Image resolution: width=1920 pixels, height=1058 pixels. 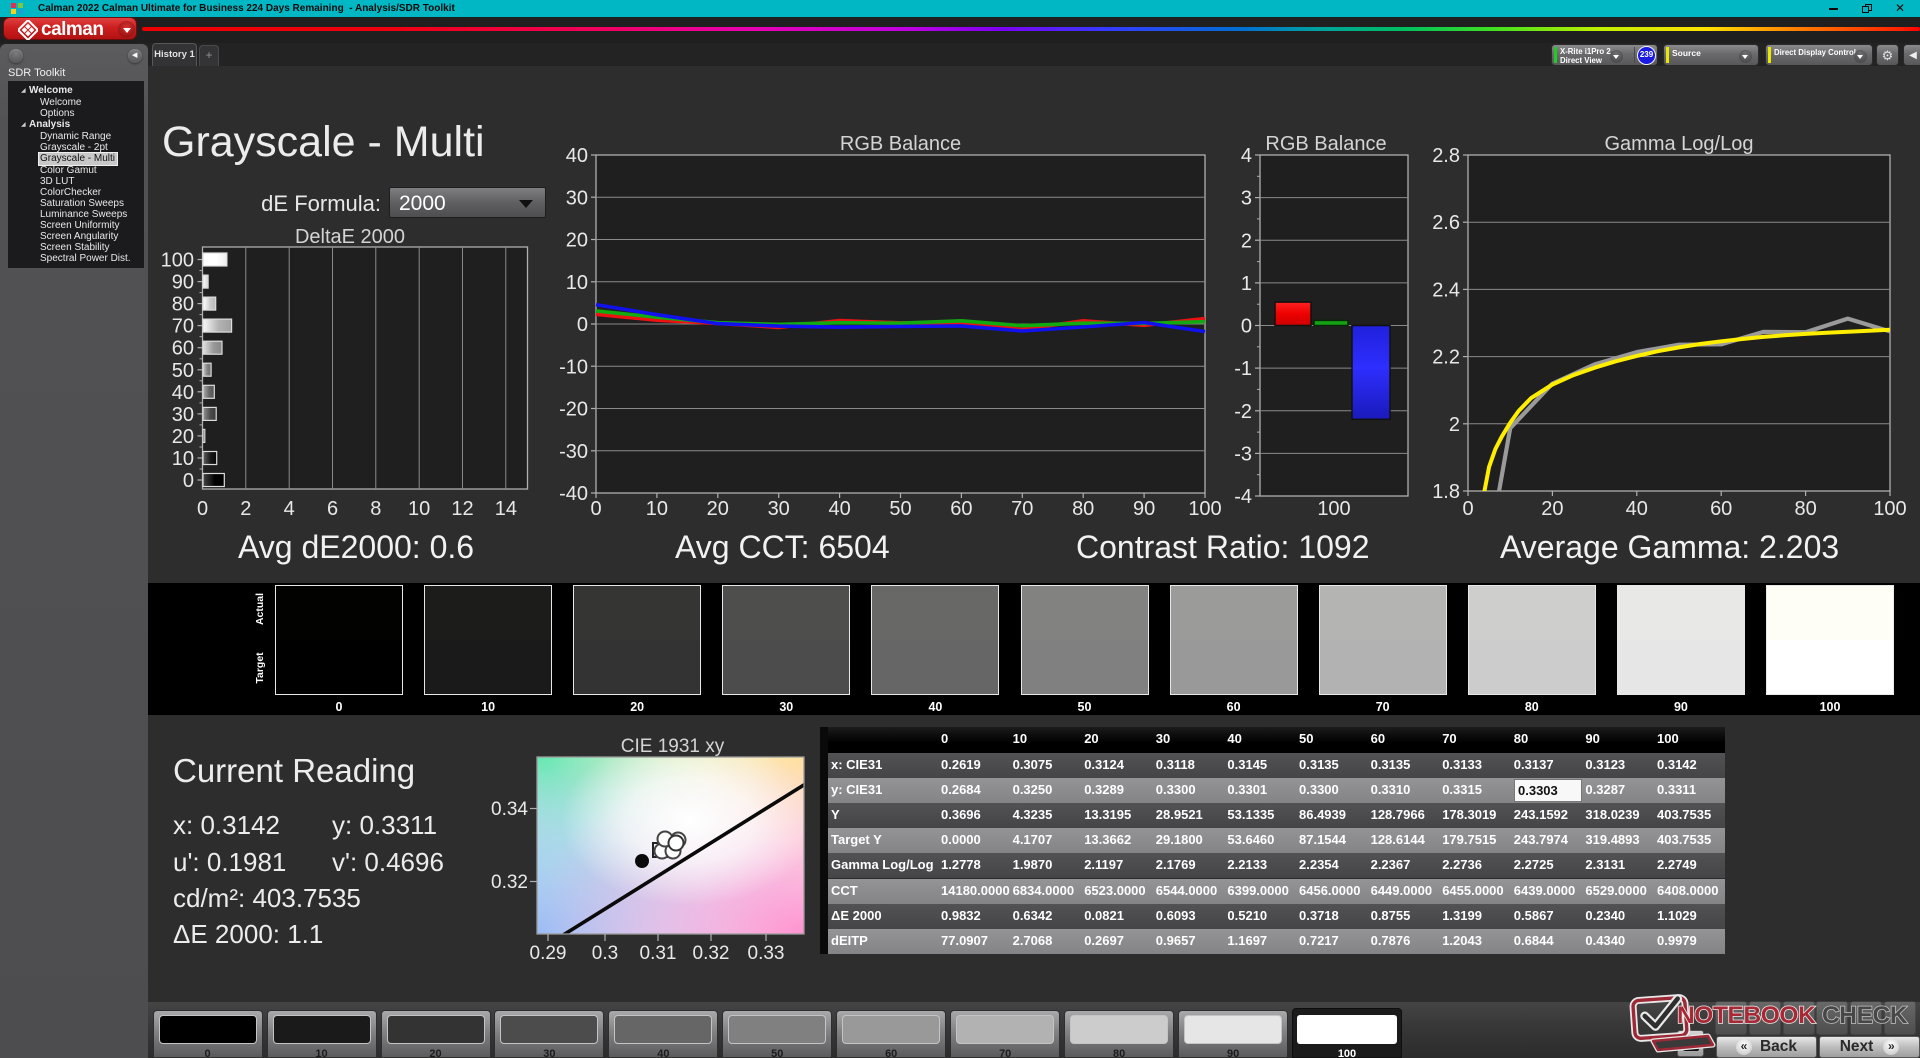 I want to click on svg-text: 2.8, so click(x=1446, y=156).